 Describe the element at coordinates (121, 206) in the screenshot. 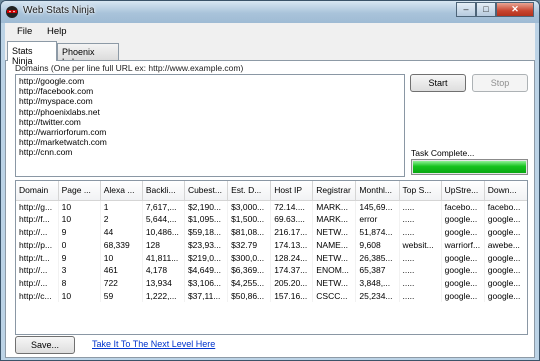

I see `table-cell: 1` at that location.